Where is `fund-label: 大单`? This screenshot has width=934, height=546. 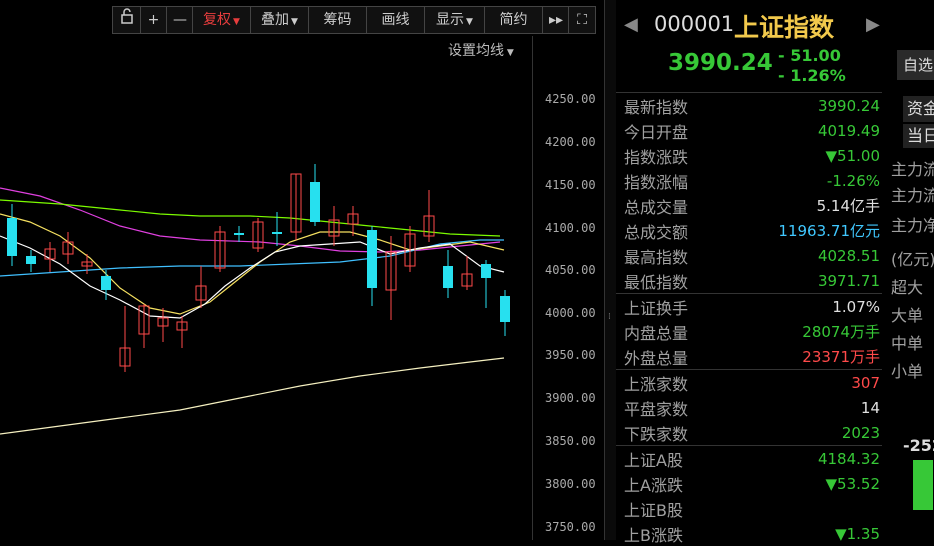
fund-label: 大单 is located at coordinates (907, 315).